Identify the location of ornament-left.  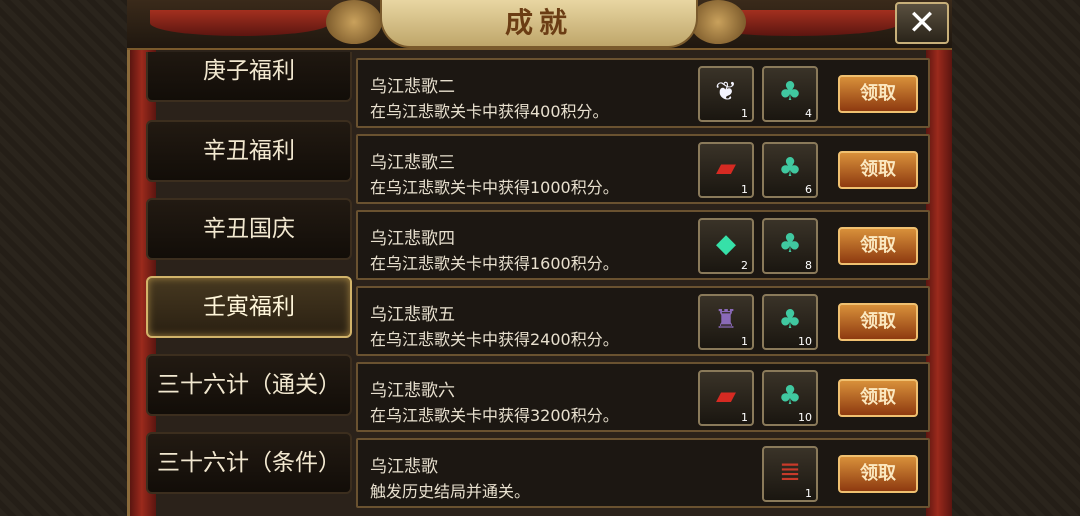
(354, 22).